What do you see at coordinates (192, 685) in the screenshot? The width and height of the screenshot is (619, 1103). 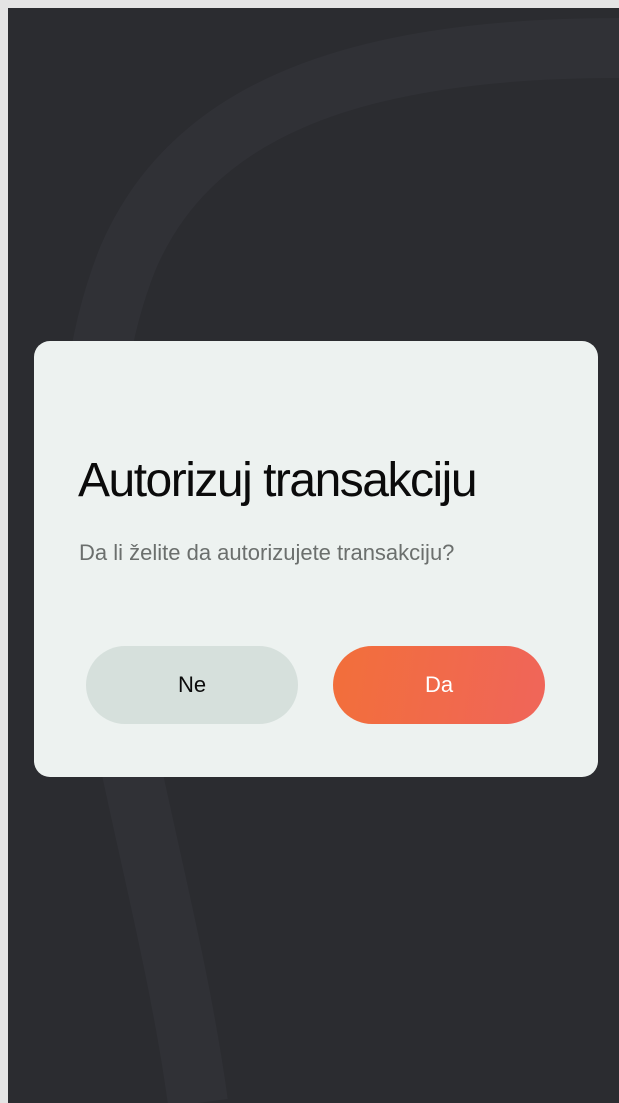 I see `cancel-button: Ne` at bounding box center [192, 685].